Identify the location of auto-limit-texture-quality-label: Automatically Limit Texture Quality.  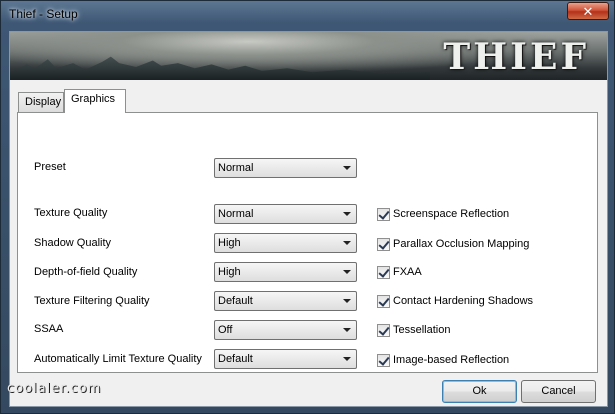
(118, 359).